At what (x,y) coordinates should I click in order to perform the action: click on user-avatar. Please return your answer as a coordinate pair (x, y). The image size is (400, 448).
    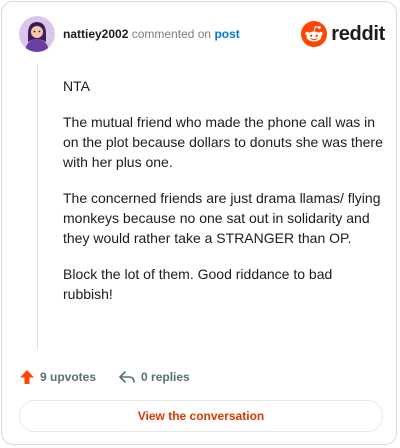
    Looking at the image, I should click on (37, 34).